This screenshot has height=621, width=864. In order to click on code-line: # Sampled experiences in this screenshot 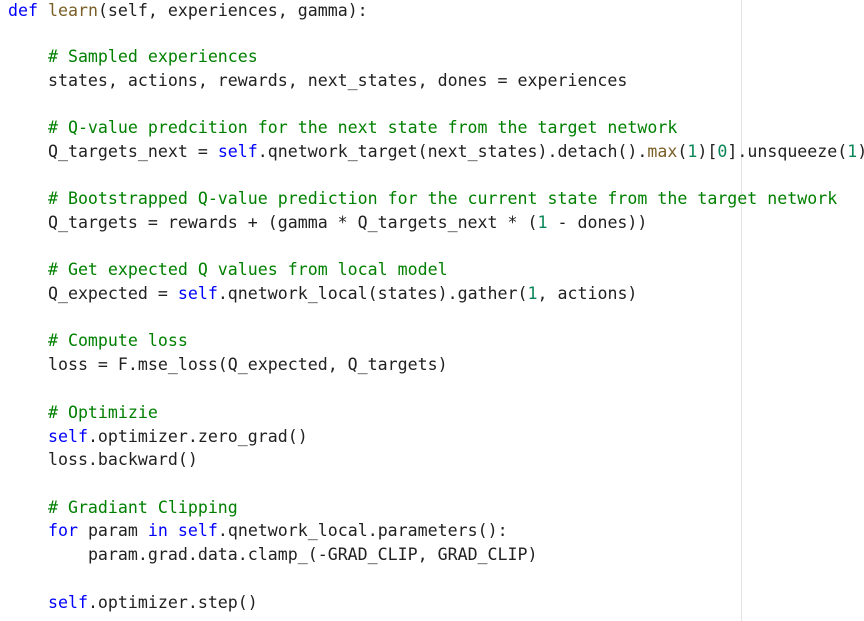, I will do `click(133, 57)`.